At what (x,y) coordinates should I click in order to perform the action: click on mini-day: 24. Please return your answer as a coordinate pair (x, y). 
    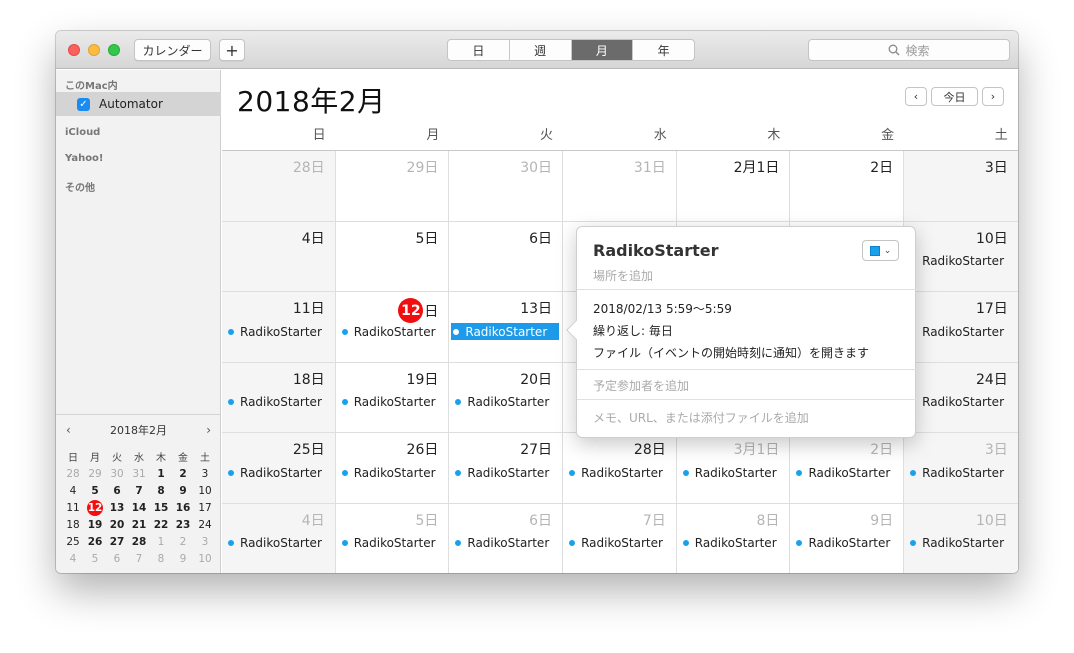
    Looking at the image, I should click on (205, 524).